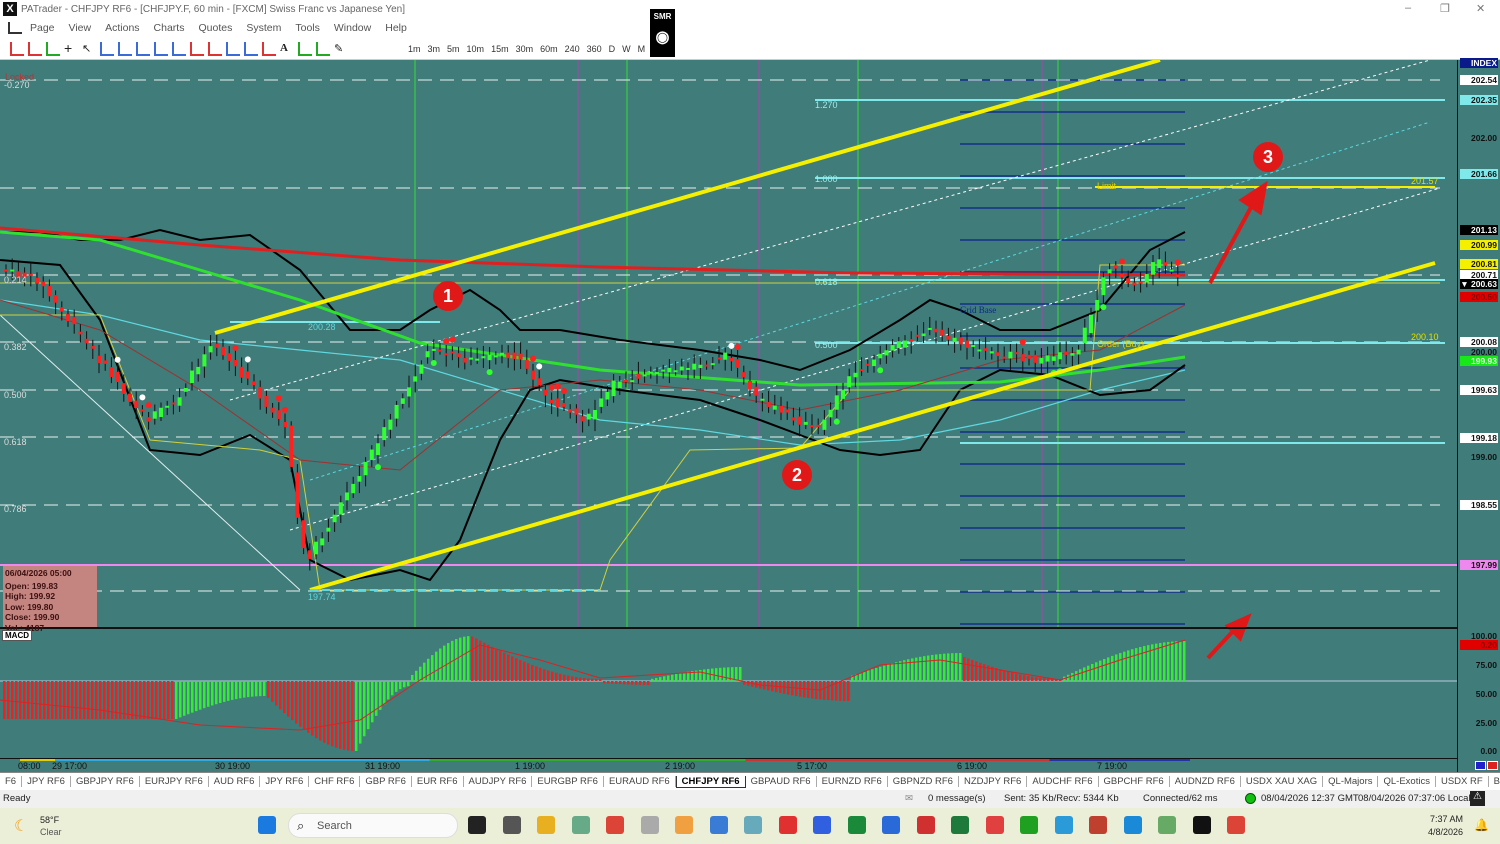 The width and height of the screenshot is (1500, 844). Describe the element at coordinates (781, 781) in the screenshot. I see `chart-tab: GBPAUD RF6` at that location.